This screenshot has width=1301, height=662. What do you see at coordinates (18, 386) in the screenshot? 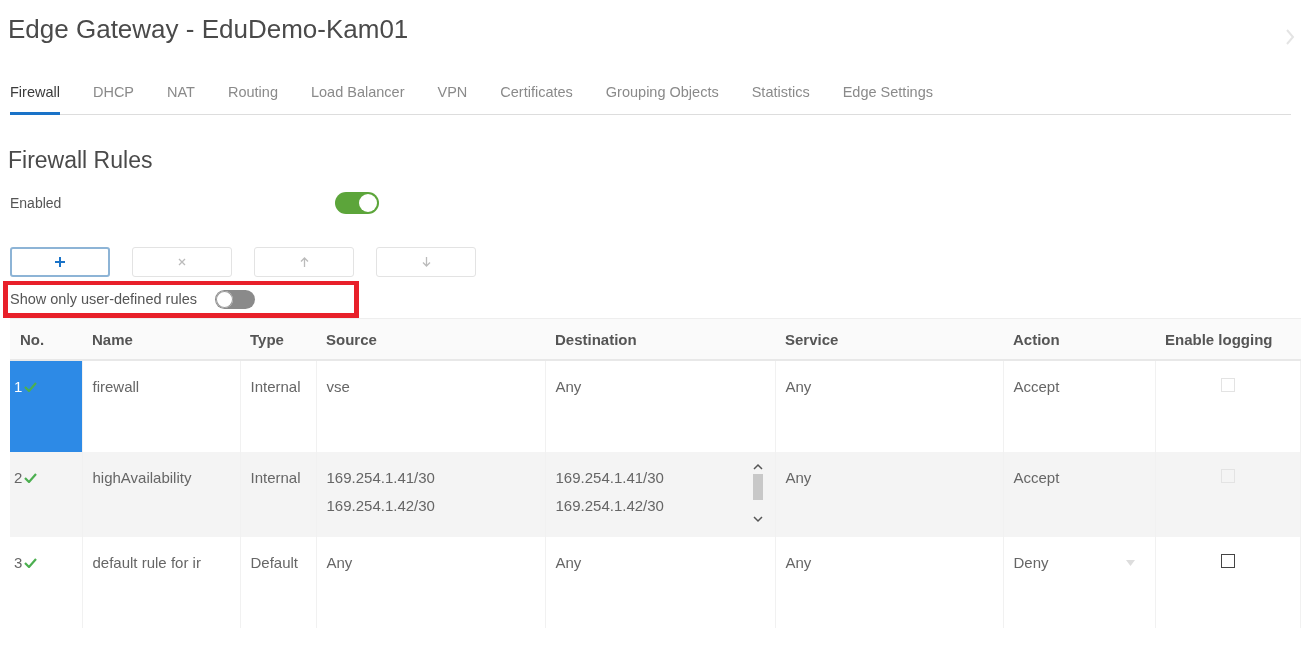
I see `rule-number: 1` at bounding box center [18, 386].